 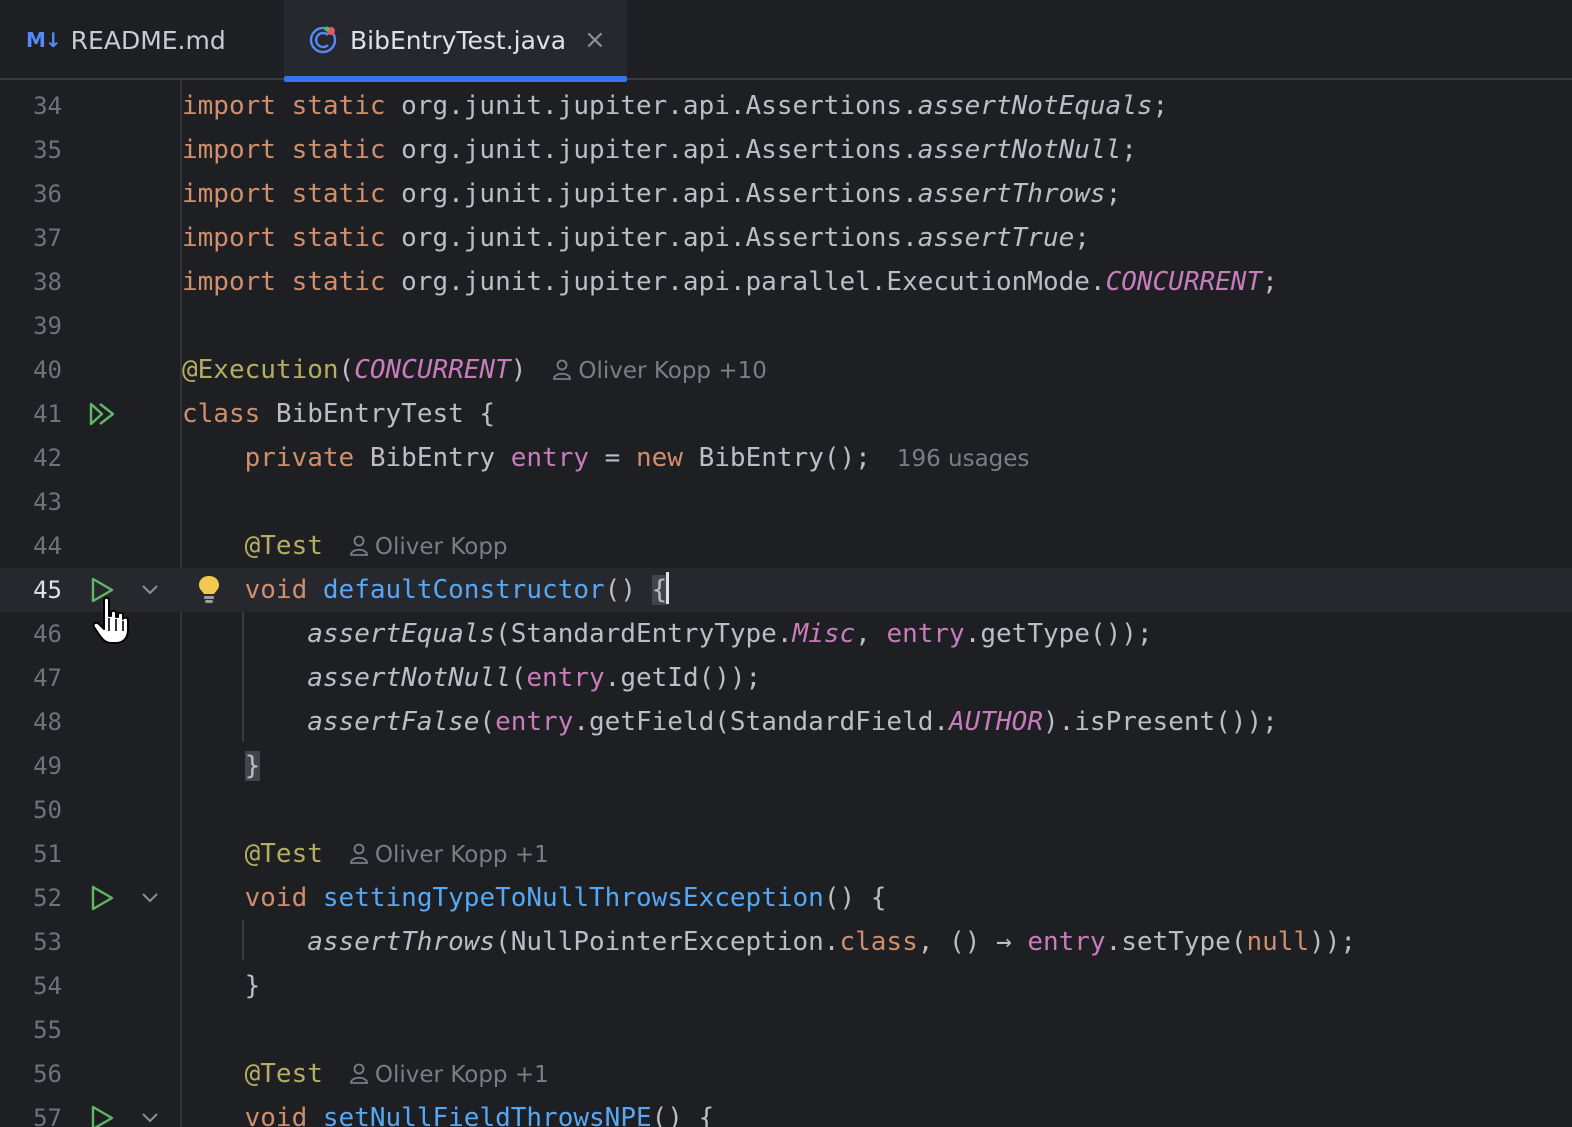 I want to click on line-number: 34, so click(x=47, y=106).